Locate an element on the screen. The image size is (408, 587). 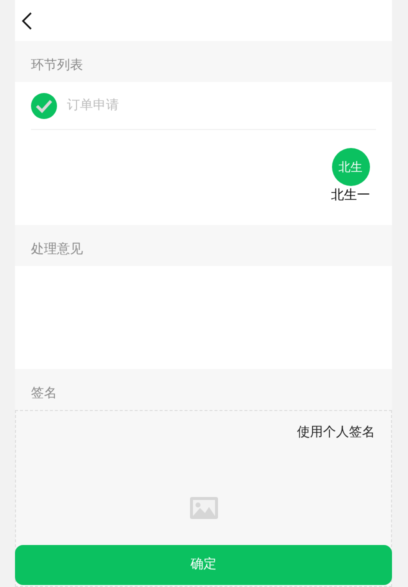
step-label: 订单申请 is located at coordinates (93, 105).